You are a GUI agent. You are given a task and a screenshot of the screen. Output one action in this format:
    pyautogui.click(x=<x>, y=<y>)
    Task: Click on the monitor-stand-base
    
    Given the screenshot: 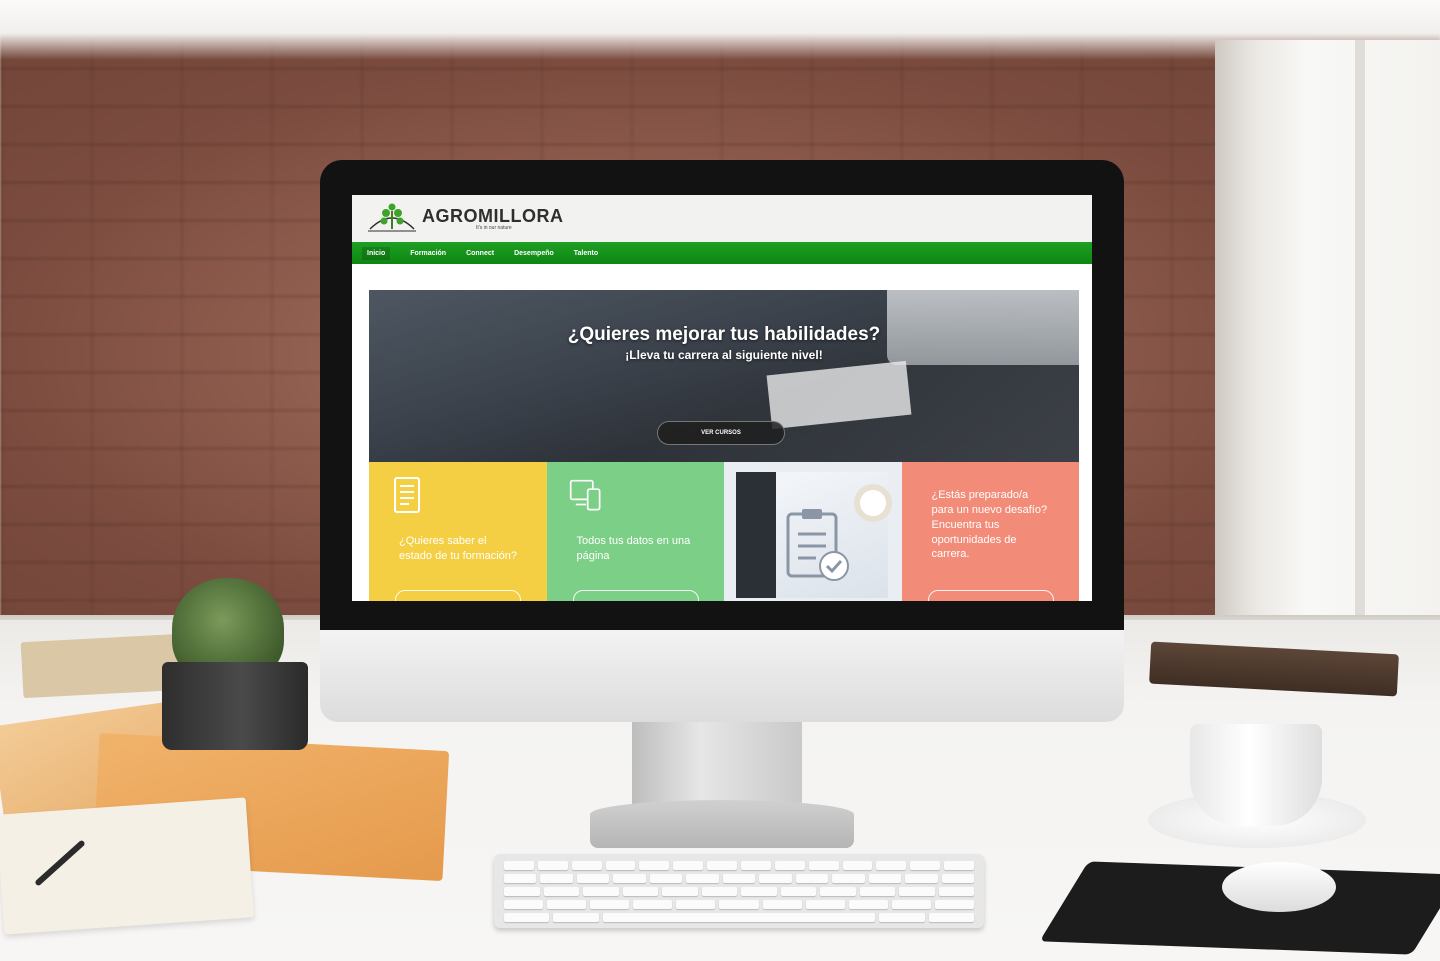 What is the action you would take?
    pyautogui.click(x=722, y=824)
    